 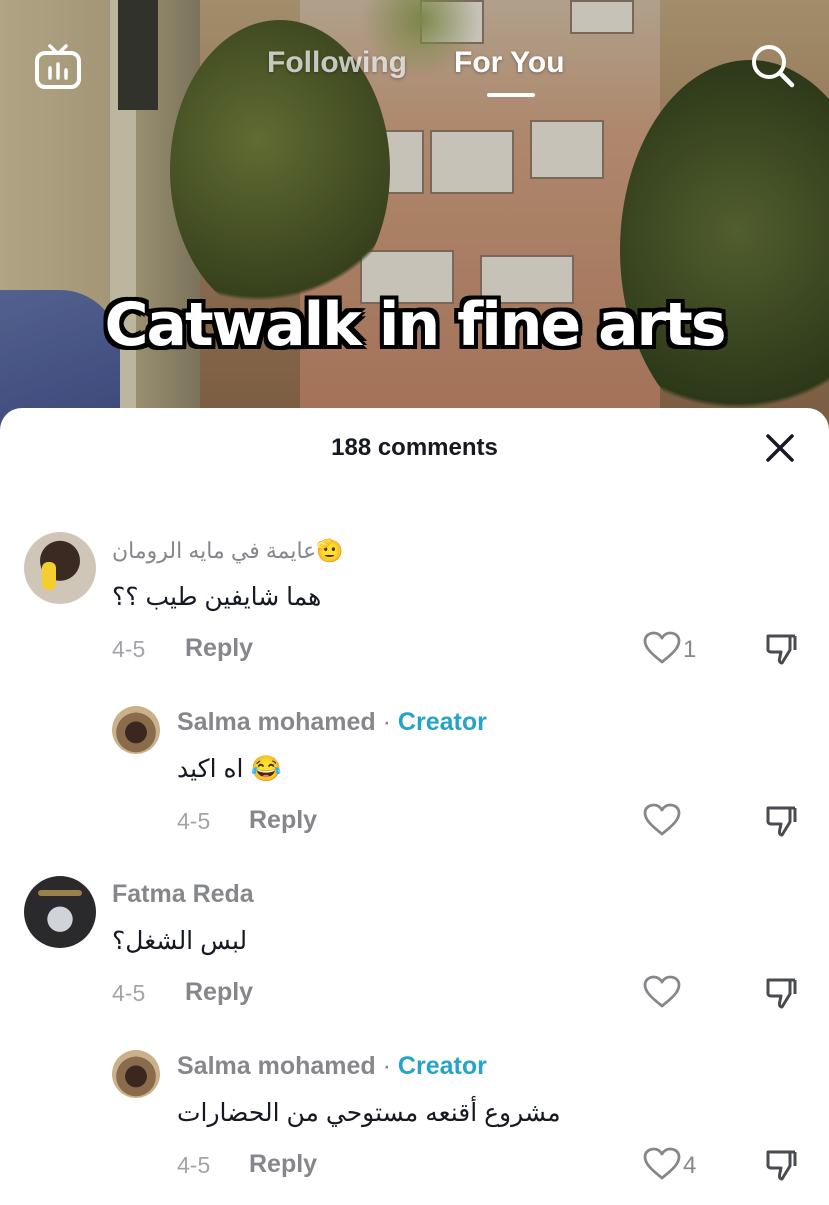 I want to click on video-caption: Catwalk in fine arts, so click(x=415, y=325).